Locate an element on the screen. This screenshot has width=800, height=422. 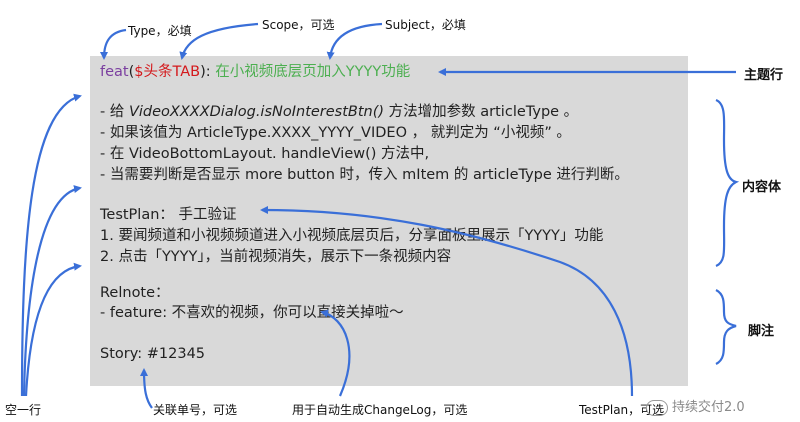
arrow-type is located at coordinates (113, 44).